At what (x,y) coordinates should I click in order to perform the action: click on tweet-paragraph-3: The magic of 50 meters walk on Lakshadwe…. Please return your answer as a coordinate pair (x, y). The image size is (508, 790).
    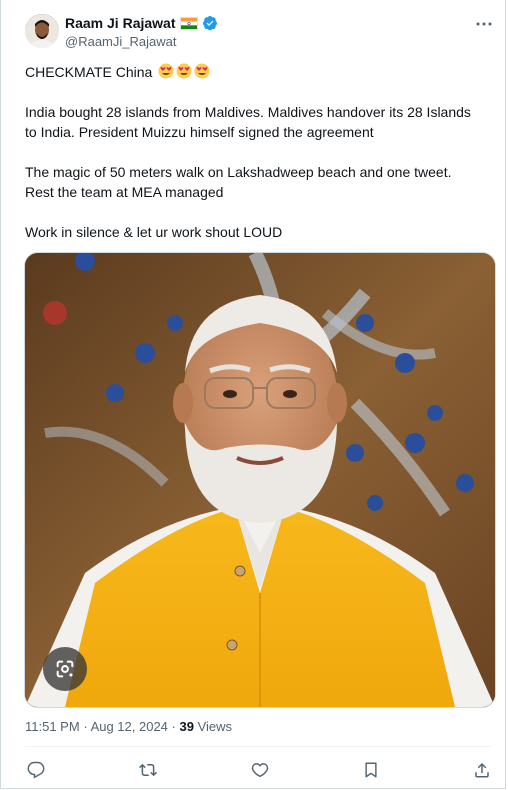
    Looking at the image, I should click on (238, 182).